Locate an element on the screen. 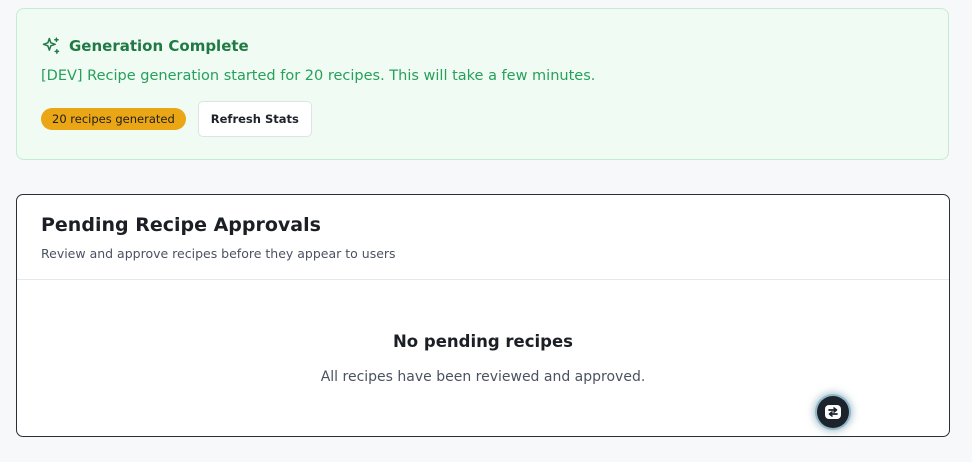 This screenshot has height=462, width=972. card-divider is located at coordinates (483, 279).